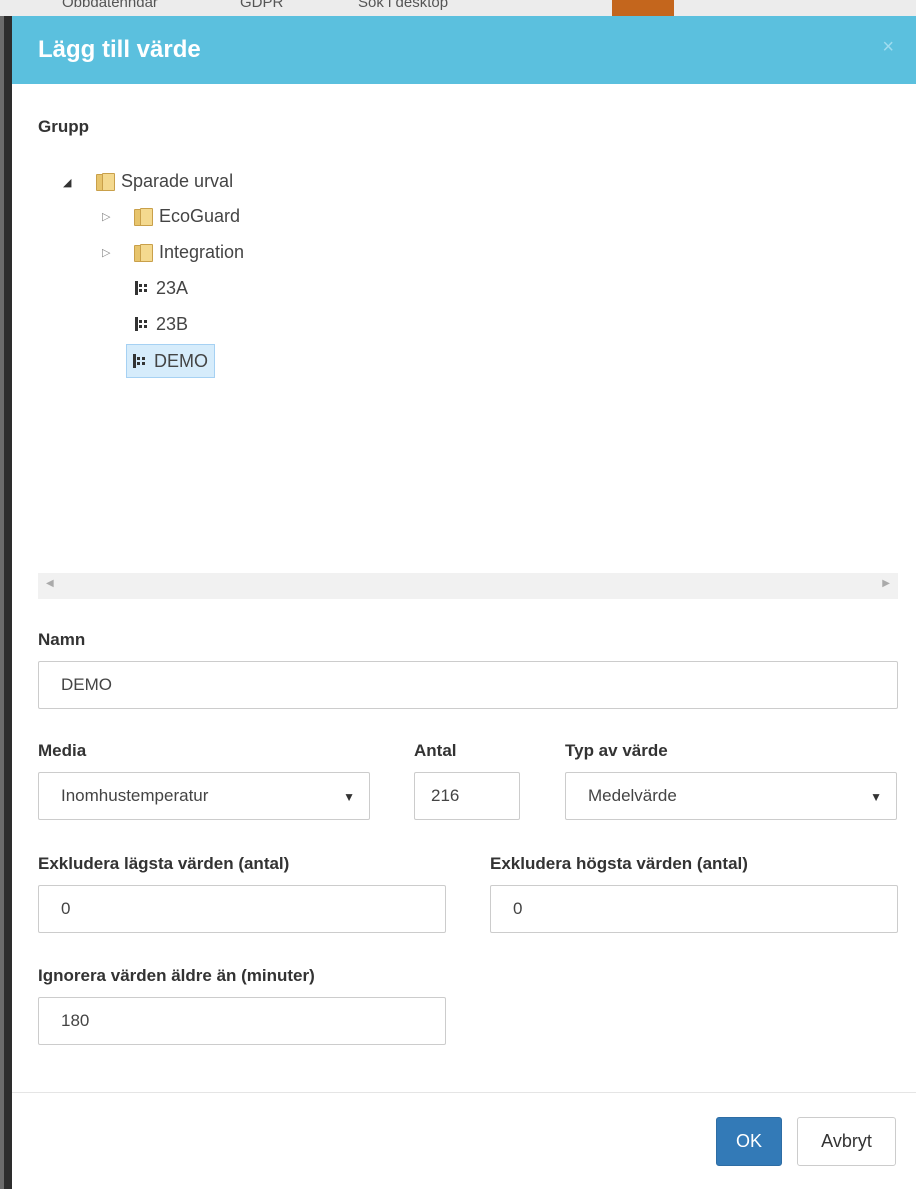 The width and height of the screenshot is (916, 1189). Describe the element at coordinates (200, 215) in the screenshot. I see `tree-item-label: EcoGuard` at that location.